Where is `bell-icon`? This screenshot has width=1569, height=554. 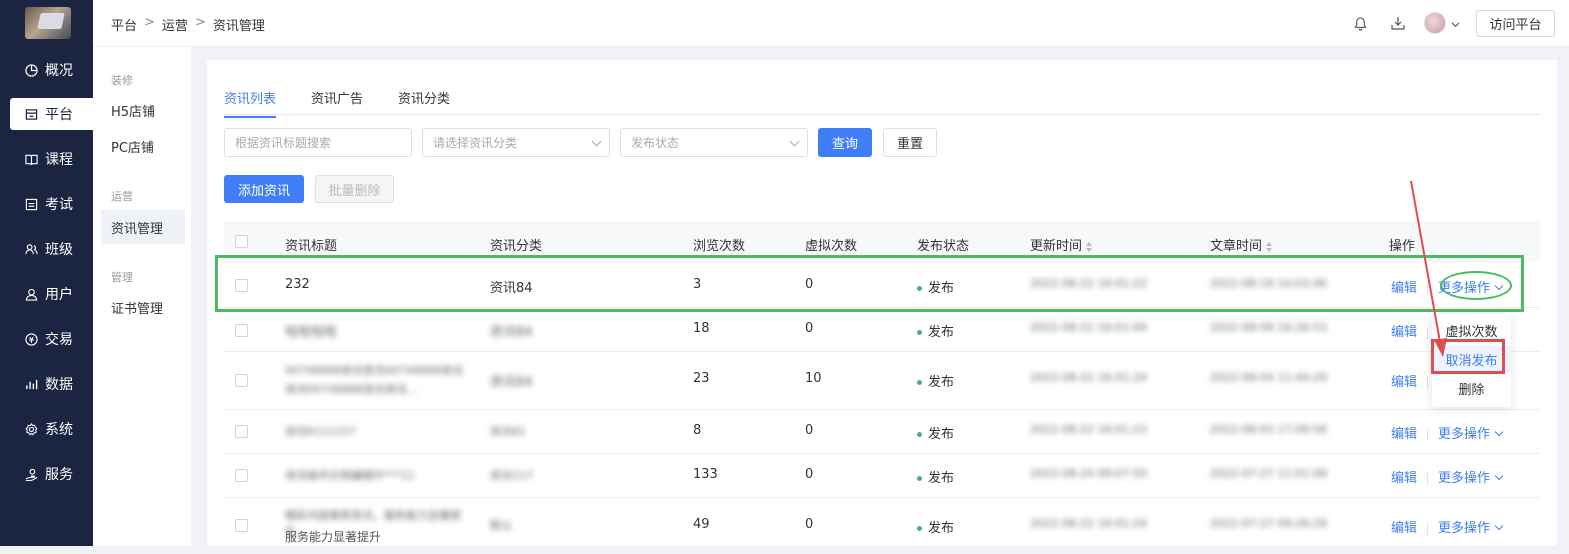 bell-icon is located at coordinates (1360, 23).